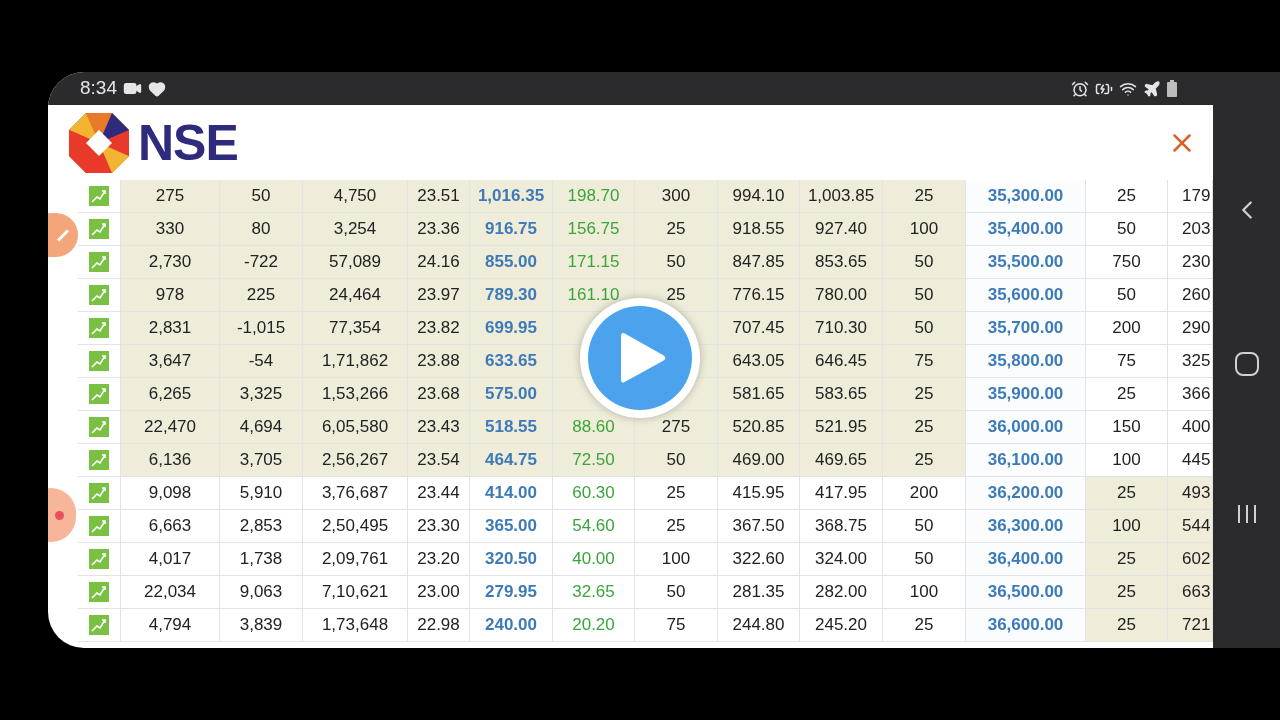  What do you see at coordinates (841, 460) in the screenshot?
I see `table-cell: 469.65` at bounding box center [841, 460].